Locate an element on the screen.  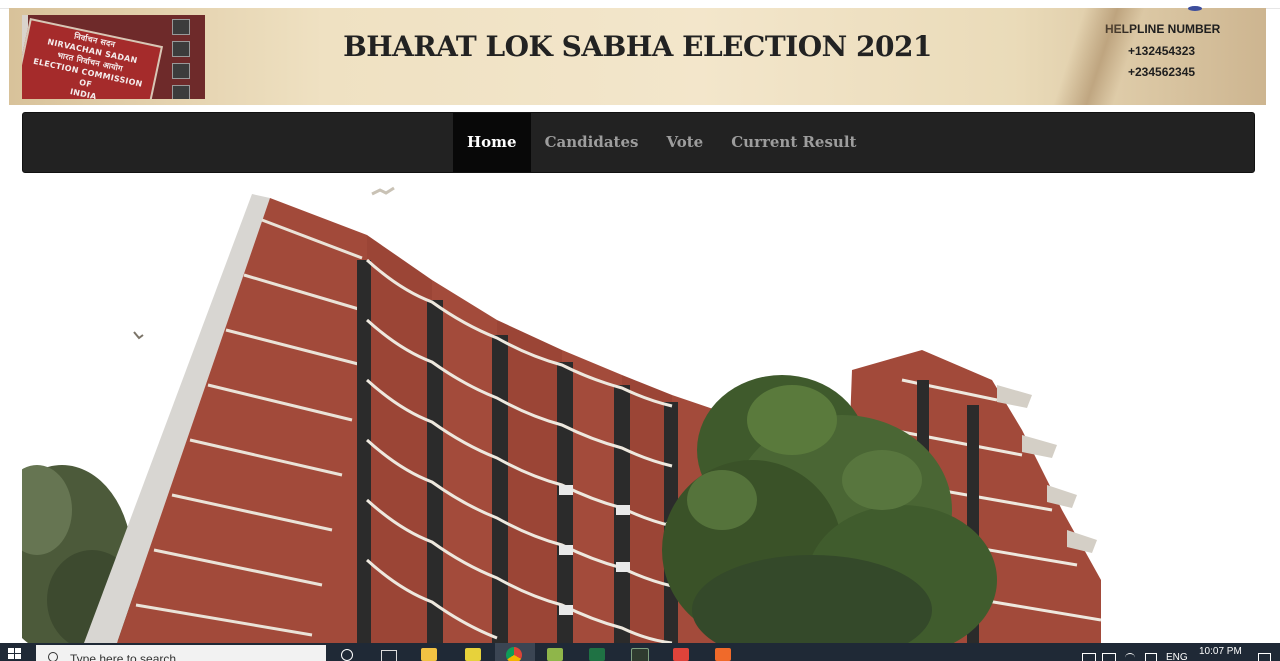
cortana-icon is located at coordinates (347, 655).